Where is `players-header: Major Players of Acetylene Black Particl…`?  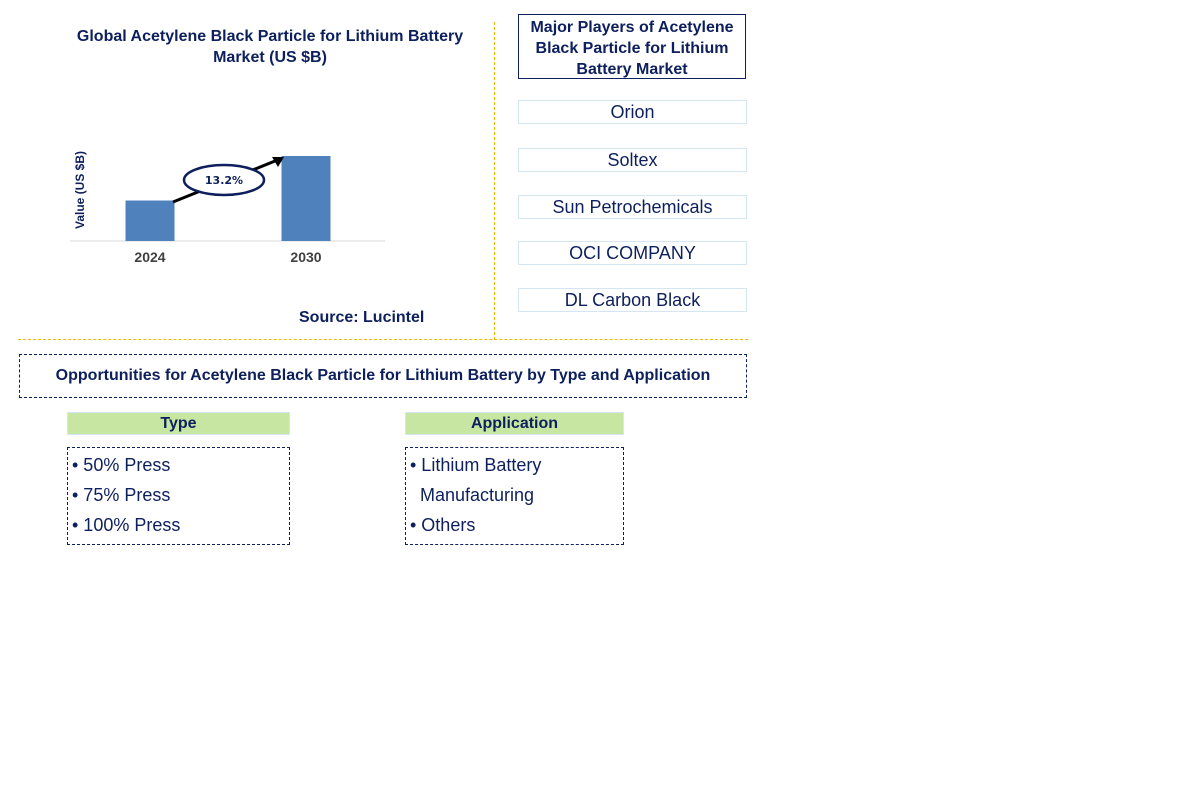
players-header: Major Players of Acetylene Black Particl… is located at coordinates (632, 46).